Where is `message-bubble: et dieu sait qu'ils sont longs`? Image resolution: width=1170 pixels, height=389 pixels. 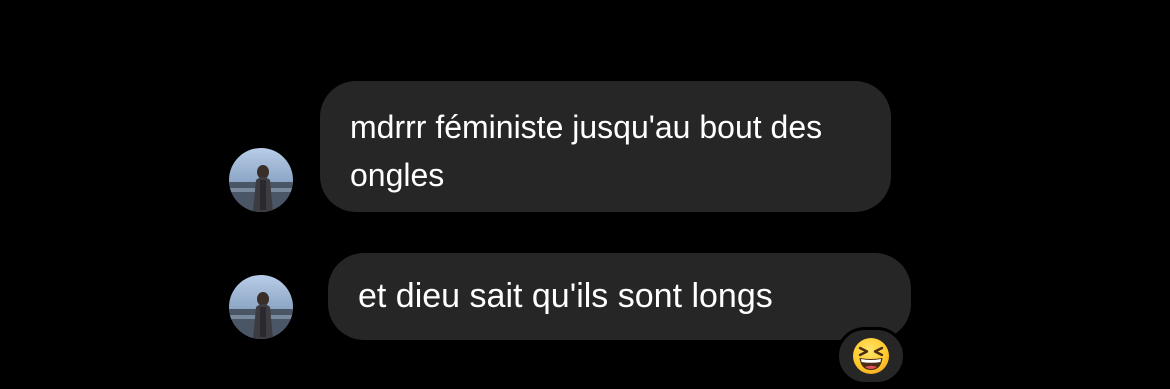 message-bubble: et dieu sait qu'ils sont longs is located at coordinates (619, 296).